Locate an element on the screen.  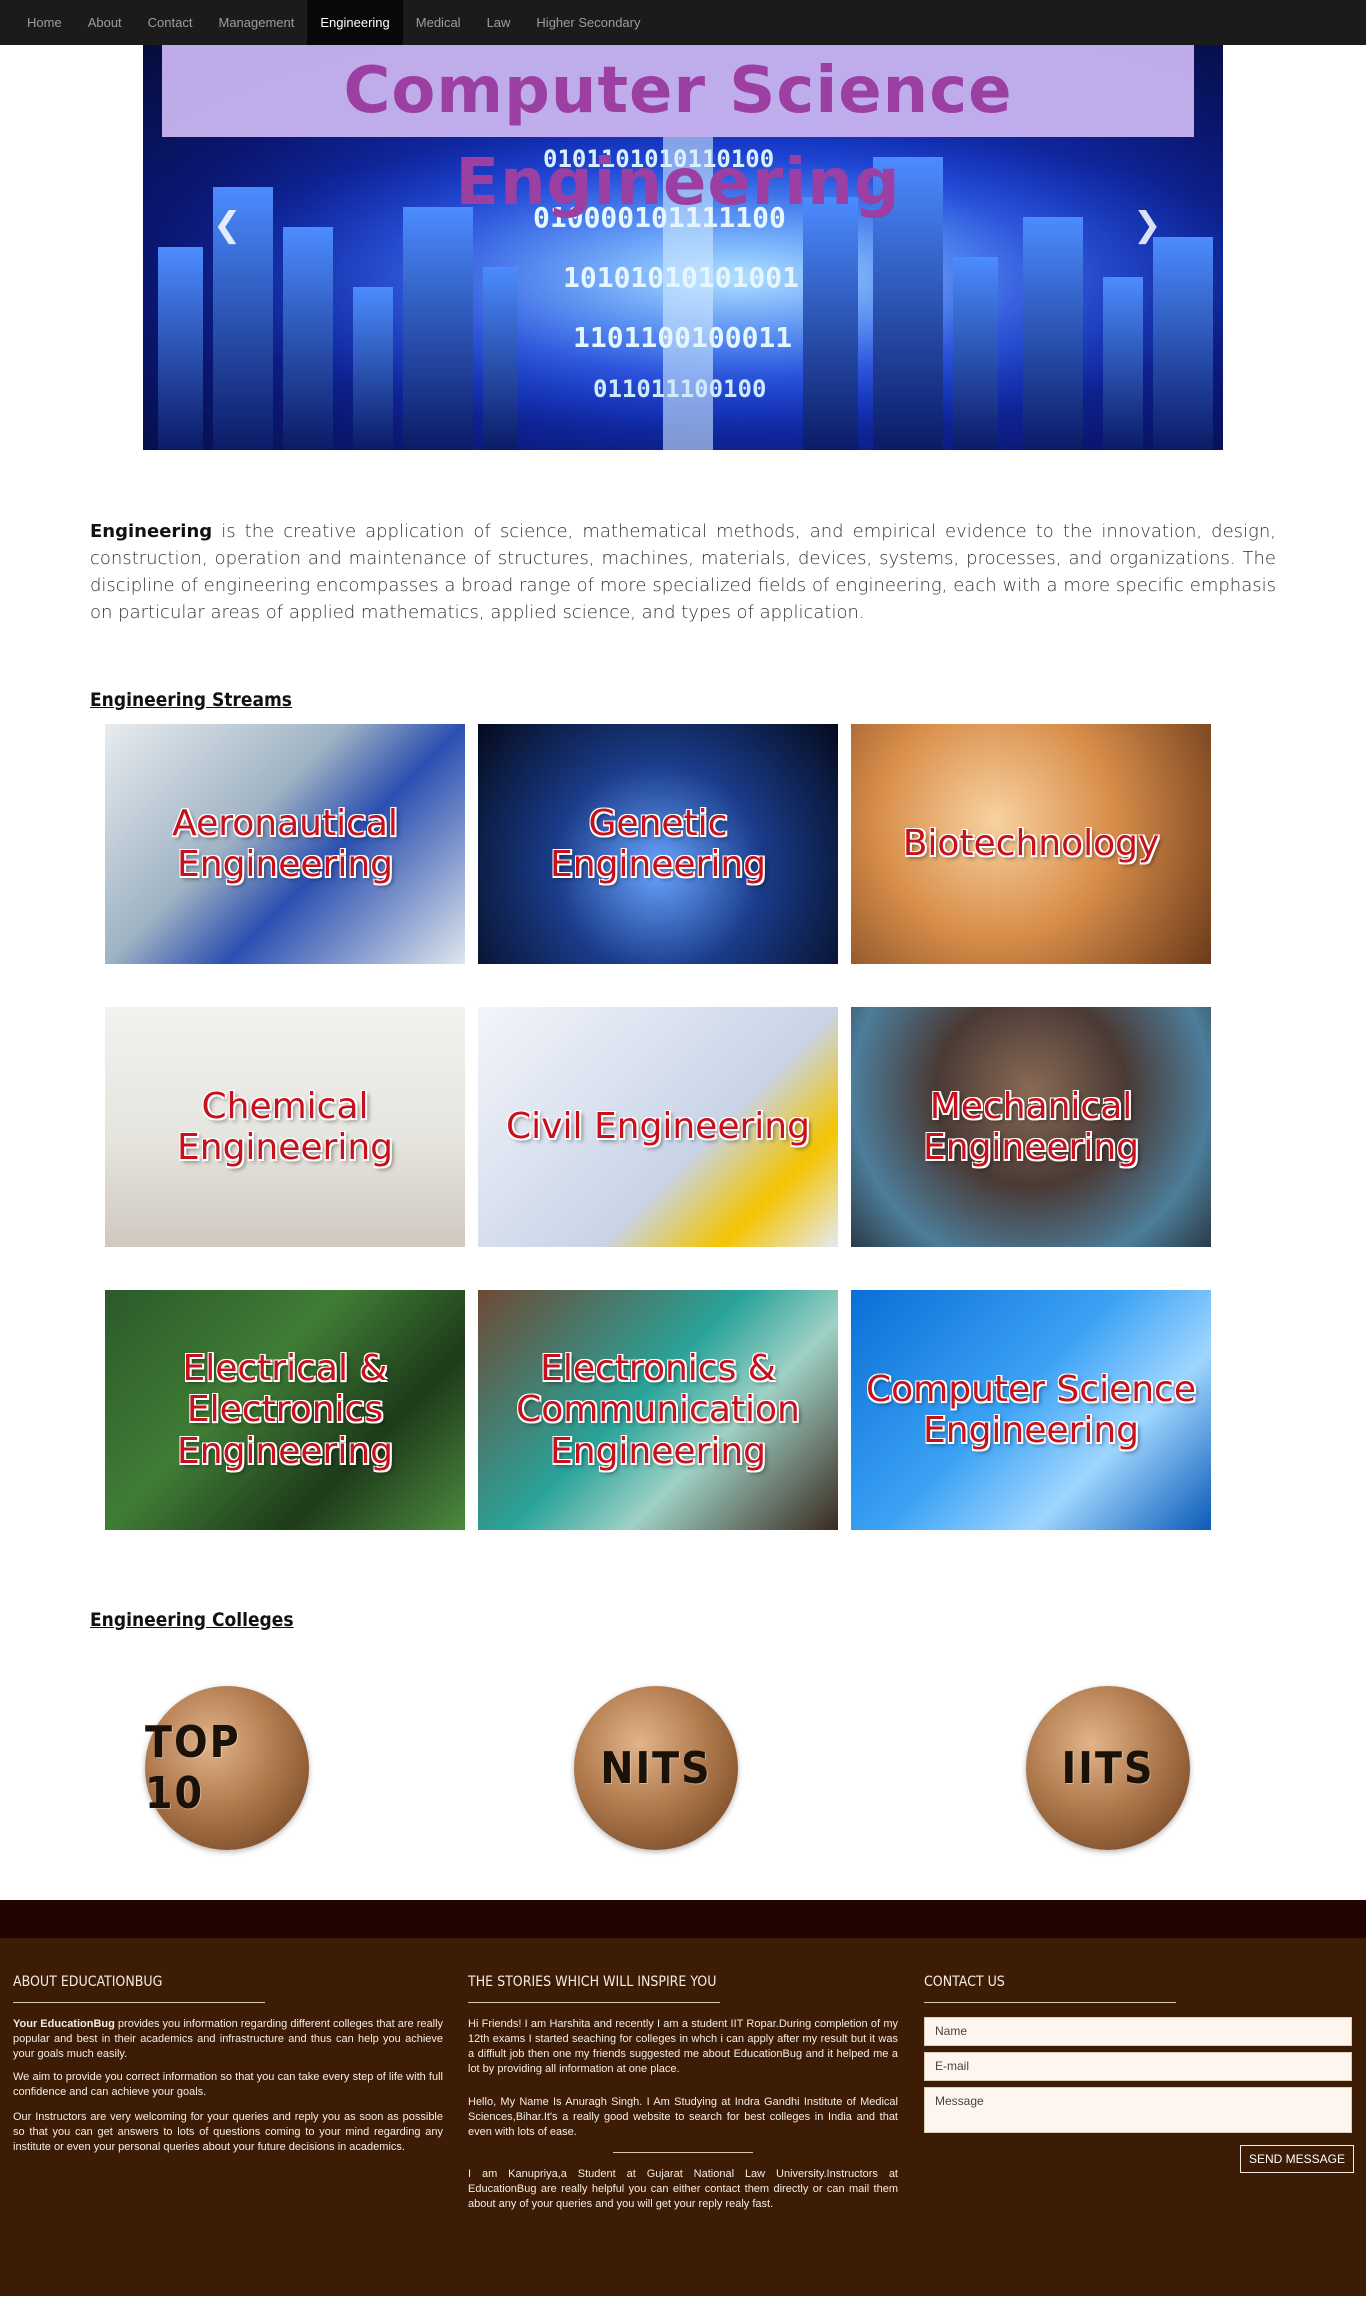
send-message-button: SEND MESSAGE is located at coordinates (1297, 2159).